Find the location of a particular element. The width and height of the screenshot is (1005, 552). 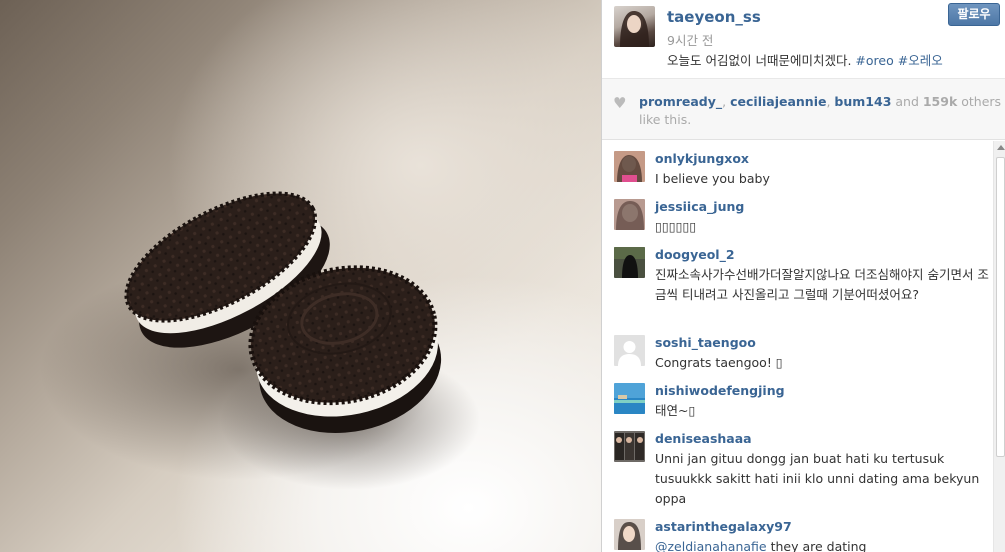

commenter-username: astarinthegalaxy97 is located at coordinates (723, 526).